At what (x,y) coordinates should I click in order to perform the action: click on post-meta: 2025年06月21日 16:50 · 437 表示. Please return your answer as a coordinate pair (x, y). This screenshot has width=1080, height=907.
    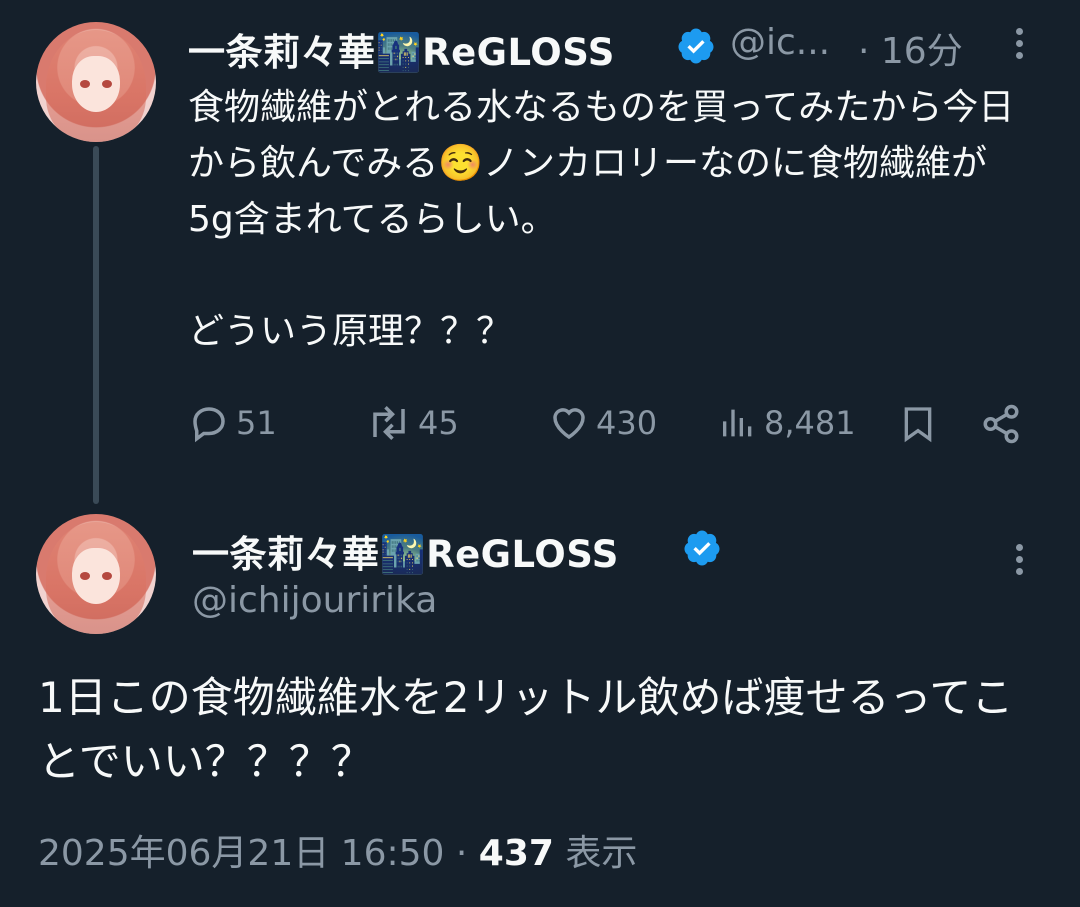
    Looking at the image, I should click on (337, 850).